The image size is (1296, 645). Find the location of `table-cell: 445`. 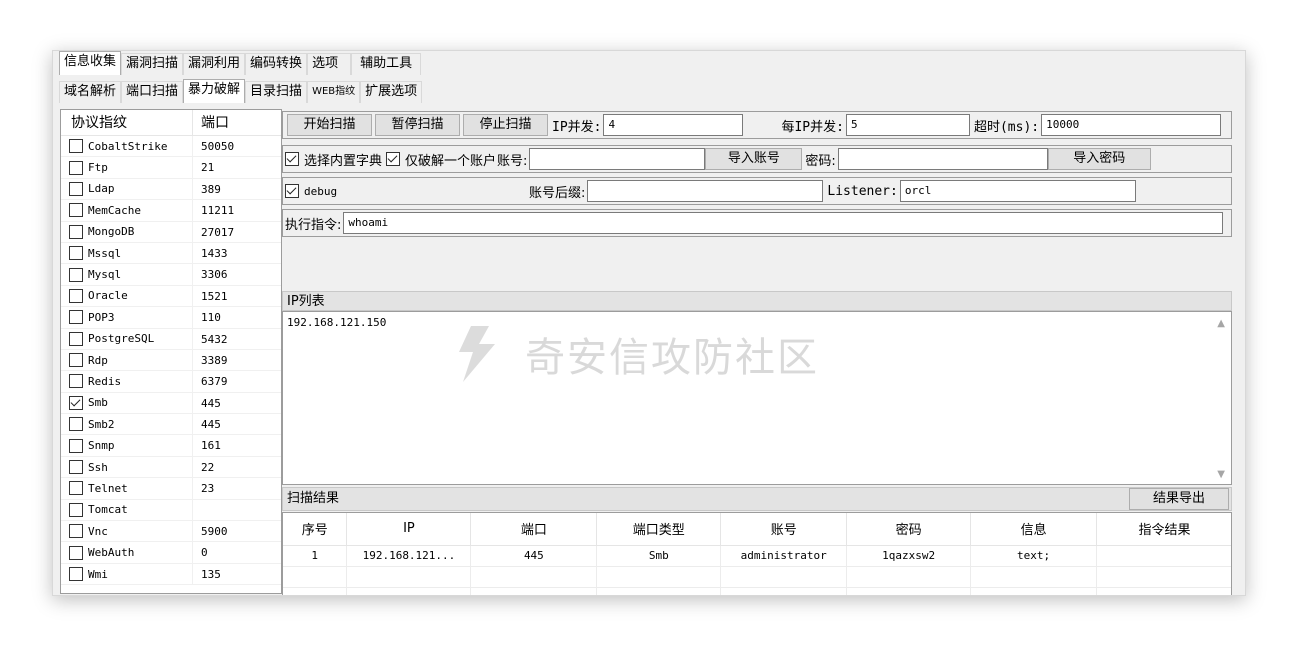

table-cell: 445 is located at coordinates (534, 556).